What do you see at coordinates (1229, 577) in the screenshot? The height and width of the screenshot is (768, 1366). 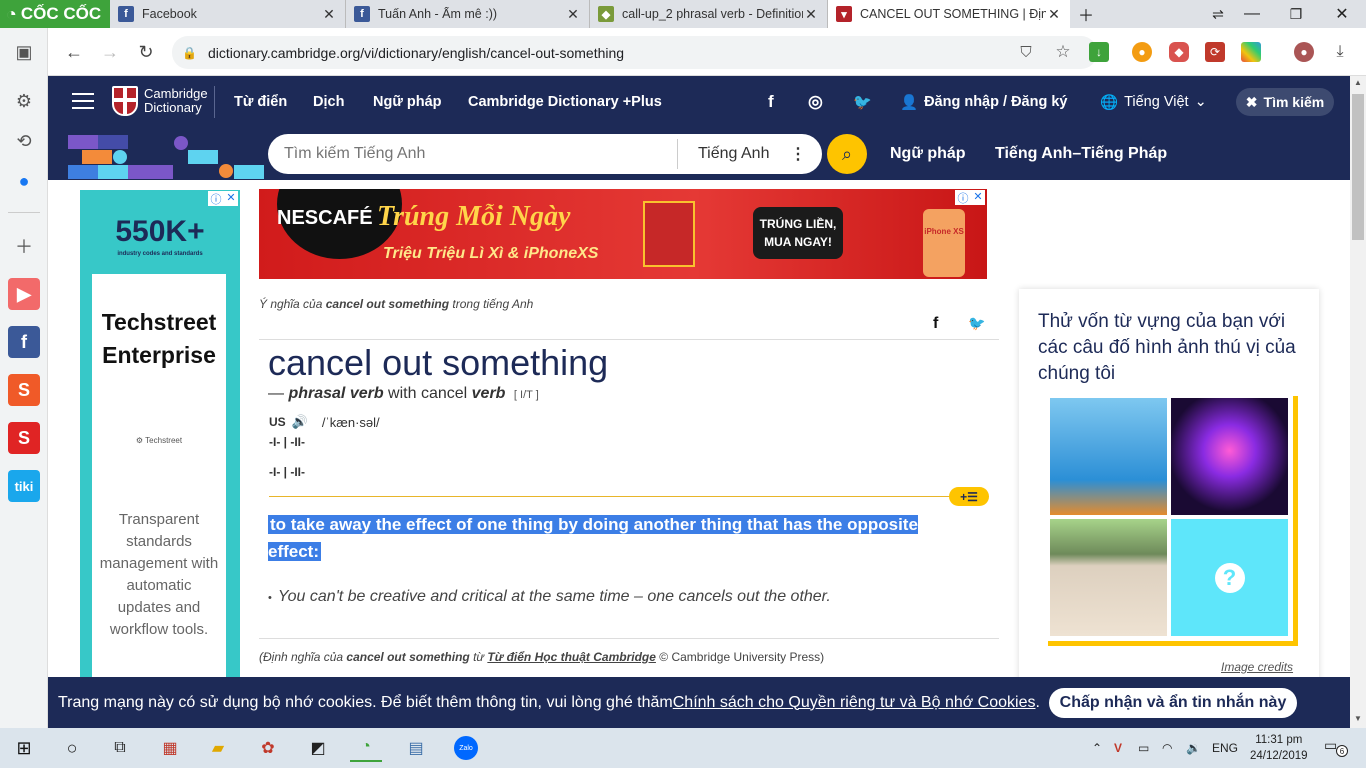 I see `quiz-image-unknown: ?` at bounding box center [1229, 577].